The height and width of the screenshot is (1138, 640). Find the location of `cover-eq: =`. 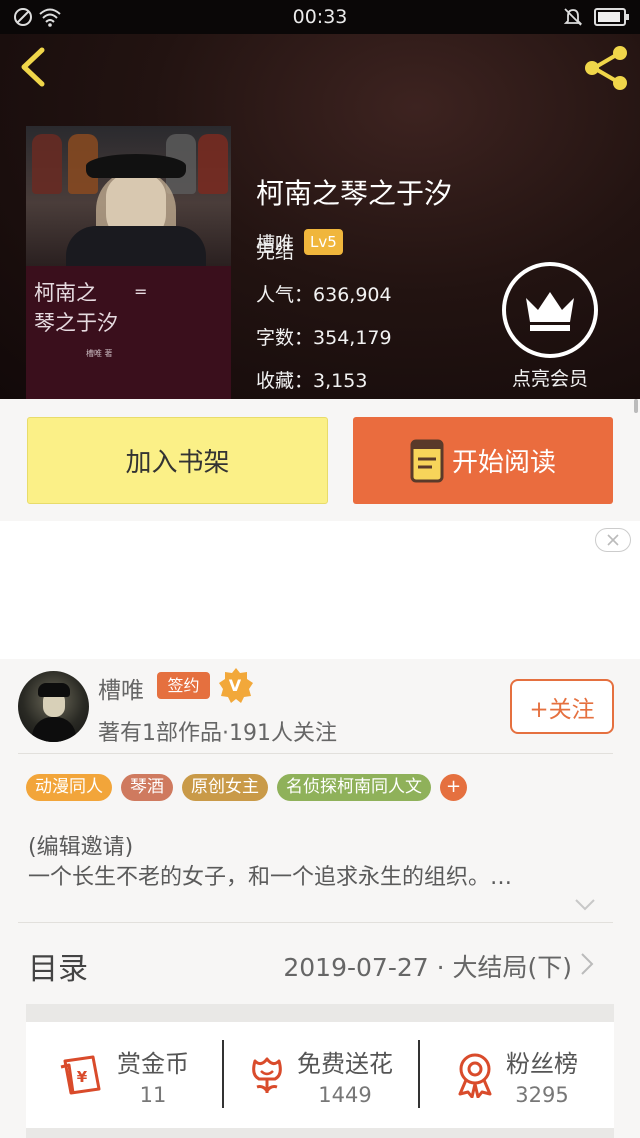

cover-eq: = is located at coordinates (141, 291).